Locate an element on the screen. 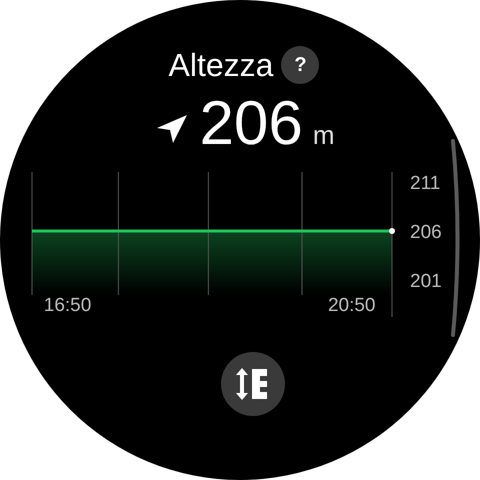 This screenshot has height=480, width=480. altitude-unit: m is located at coordinates (323, 135).